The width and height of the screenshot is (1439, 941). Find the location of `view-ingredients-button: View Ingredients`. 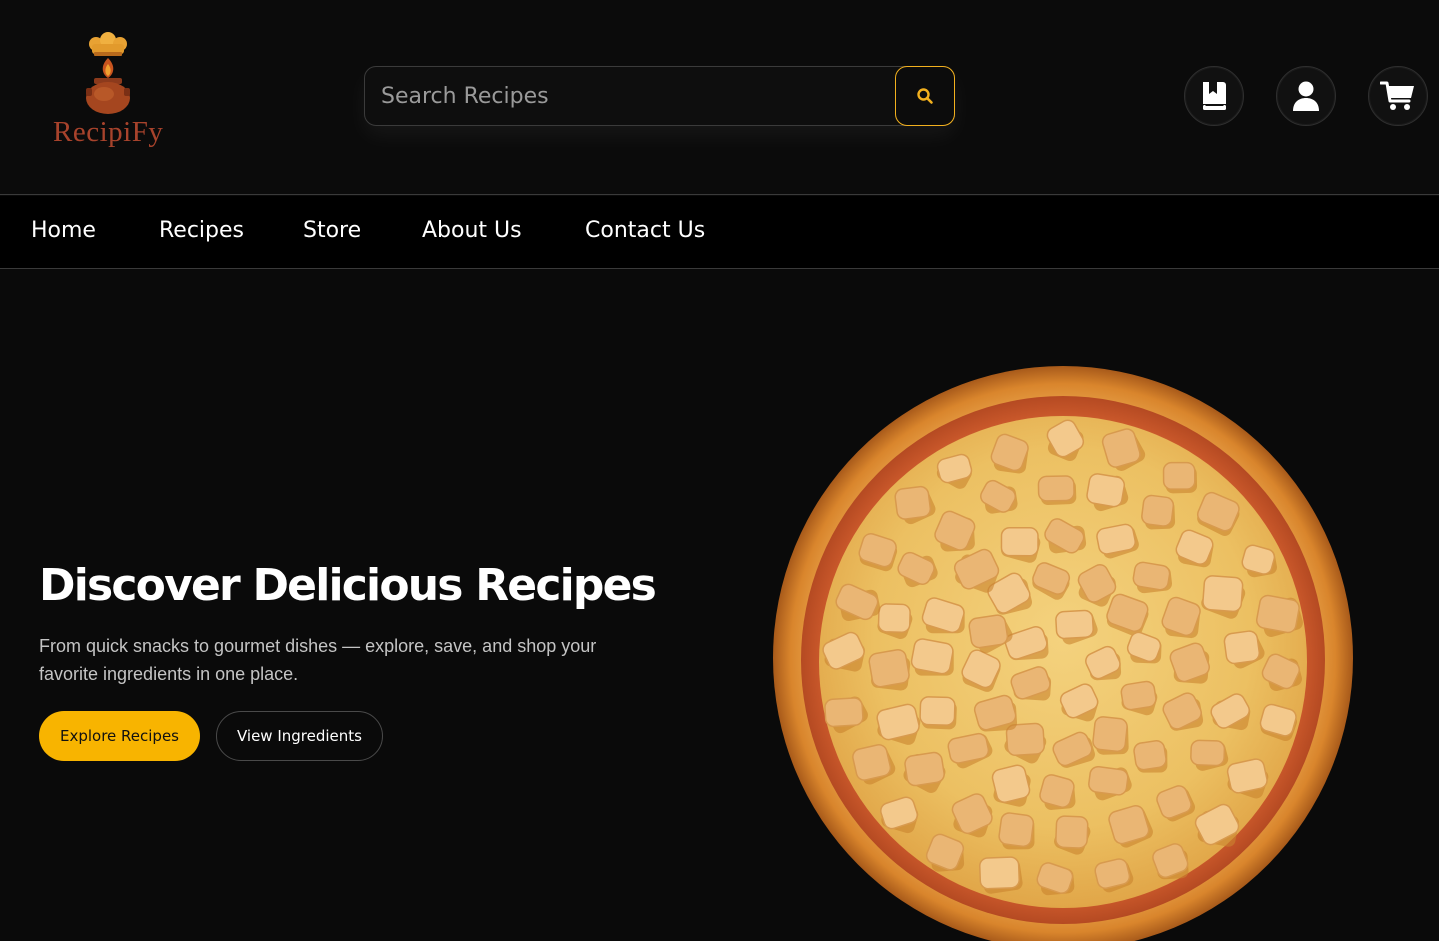

view-ingredients-button: View Ingredients is located at coordinates (299, 736).